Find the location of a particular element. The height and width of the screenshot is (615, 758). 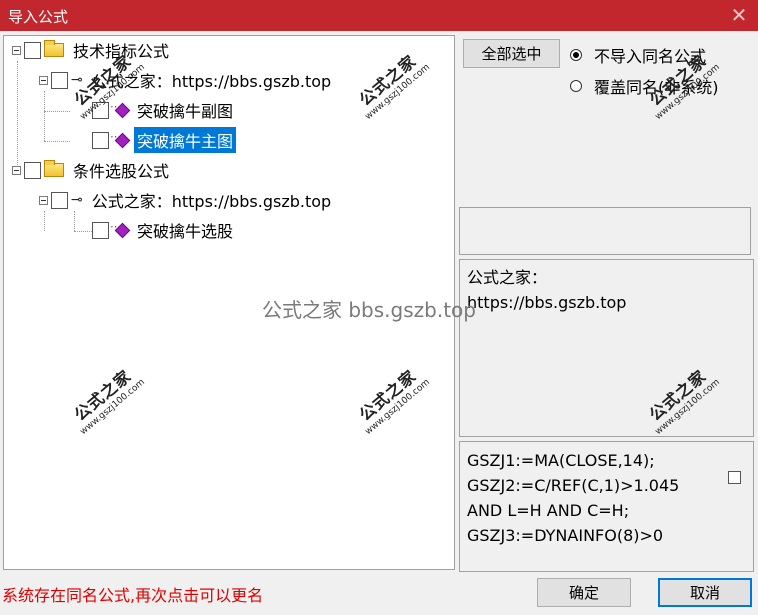

tree-node-indicator-formulas: 技术指标公式 is located at coordinates (92, 50).